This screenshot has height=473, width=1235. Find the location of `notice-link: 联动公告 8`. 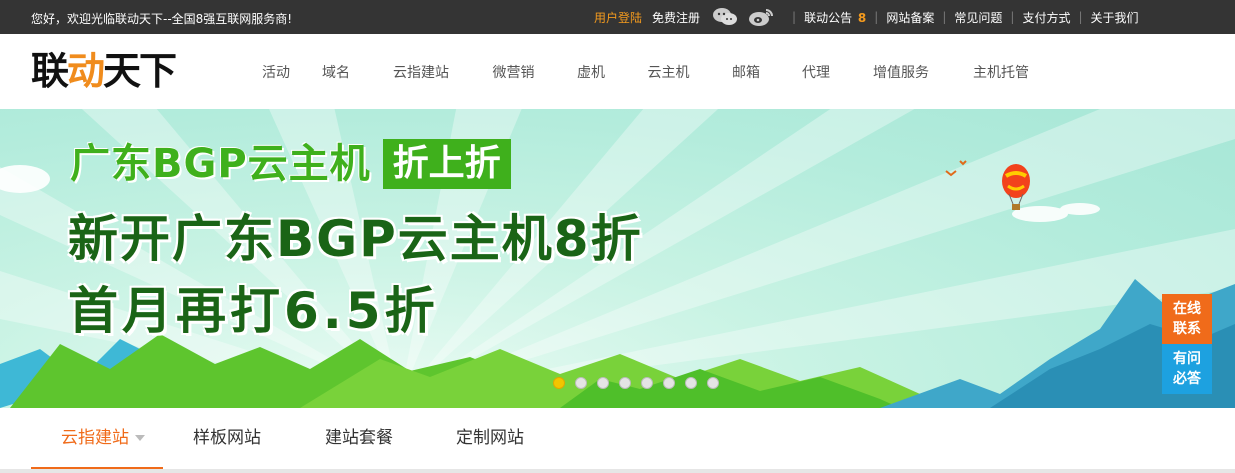

notice-link: 联动公告 8 is located at coordinates (835, 17).